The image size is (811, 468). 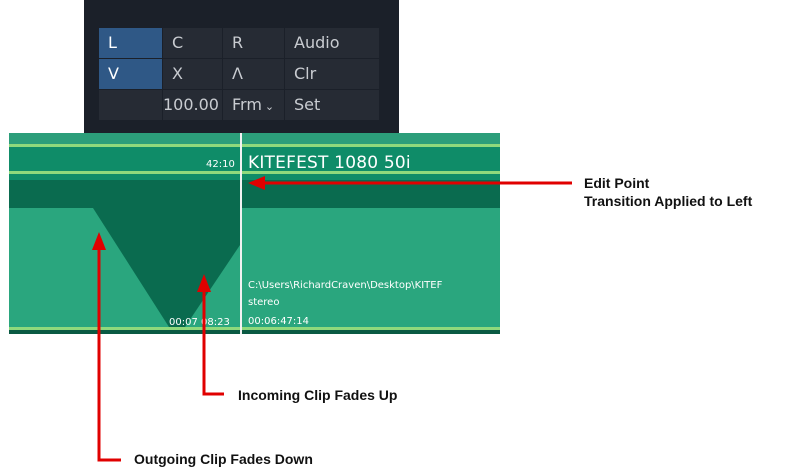 What do you see at coordinates (668, 201) in the screenshot?
I see `transition-applied-label: Transition Applied to Left` at bounding box center [668, 201].